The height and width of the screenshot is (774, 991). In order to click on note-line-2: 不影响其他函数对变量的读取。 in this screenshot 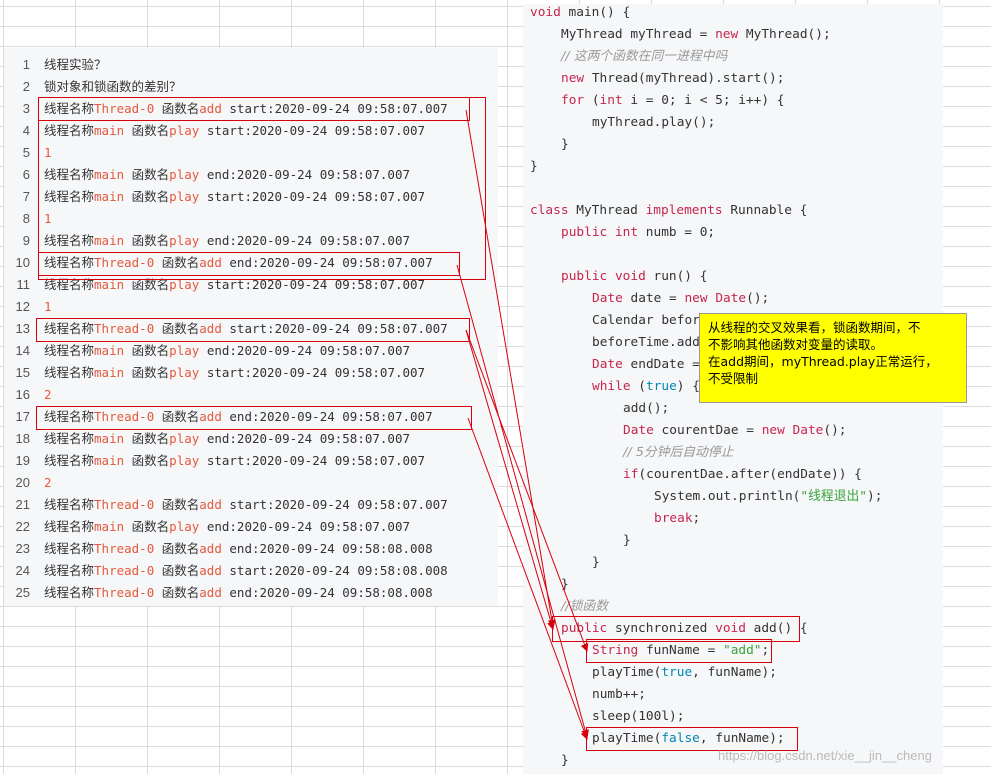, I will do `click(796, 344)`.